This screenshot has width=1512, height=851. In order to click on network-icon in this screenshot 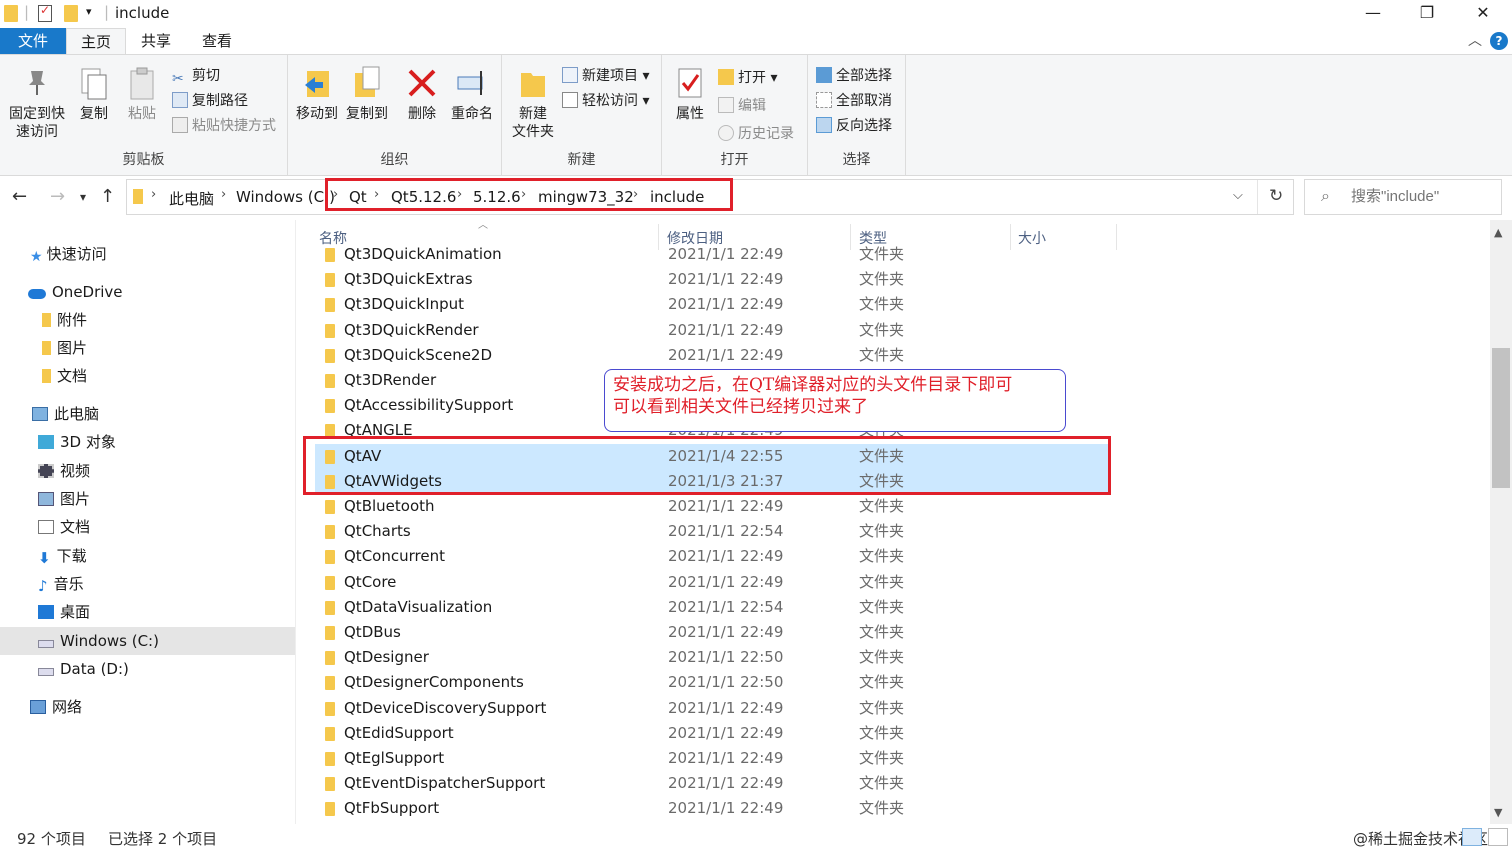, I will do `click(38, 707)`.